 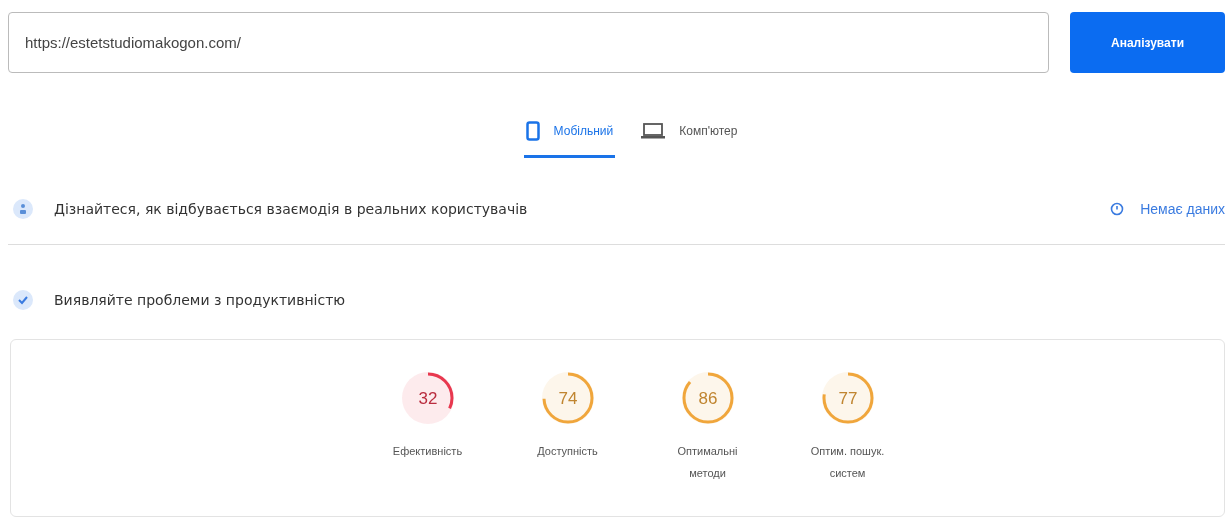 What do you see at coordinates (707, 398) in the screenshot?
I see `score-value: 86` at bounding box center [707, 398].